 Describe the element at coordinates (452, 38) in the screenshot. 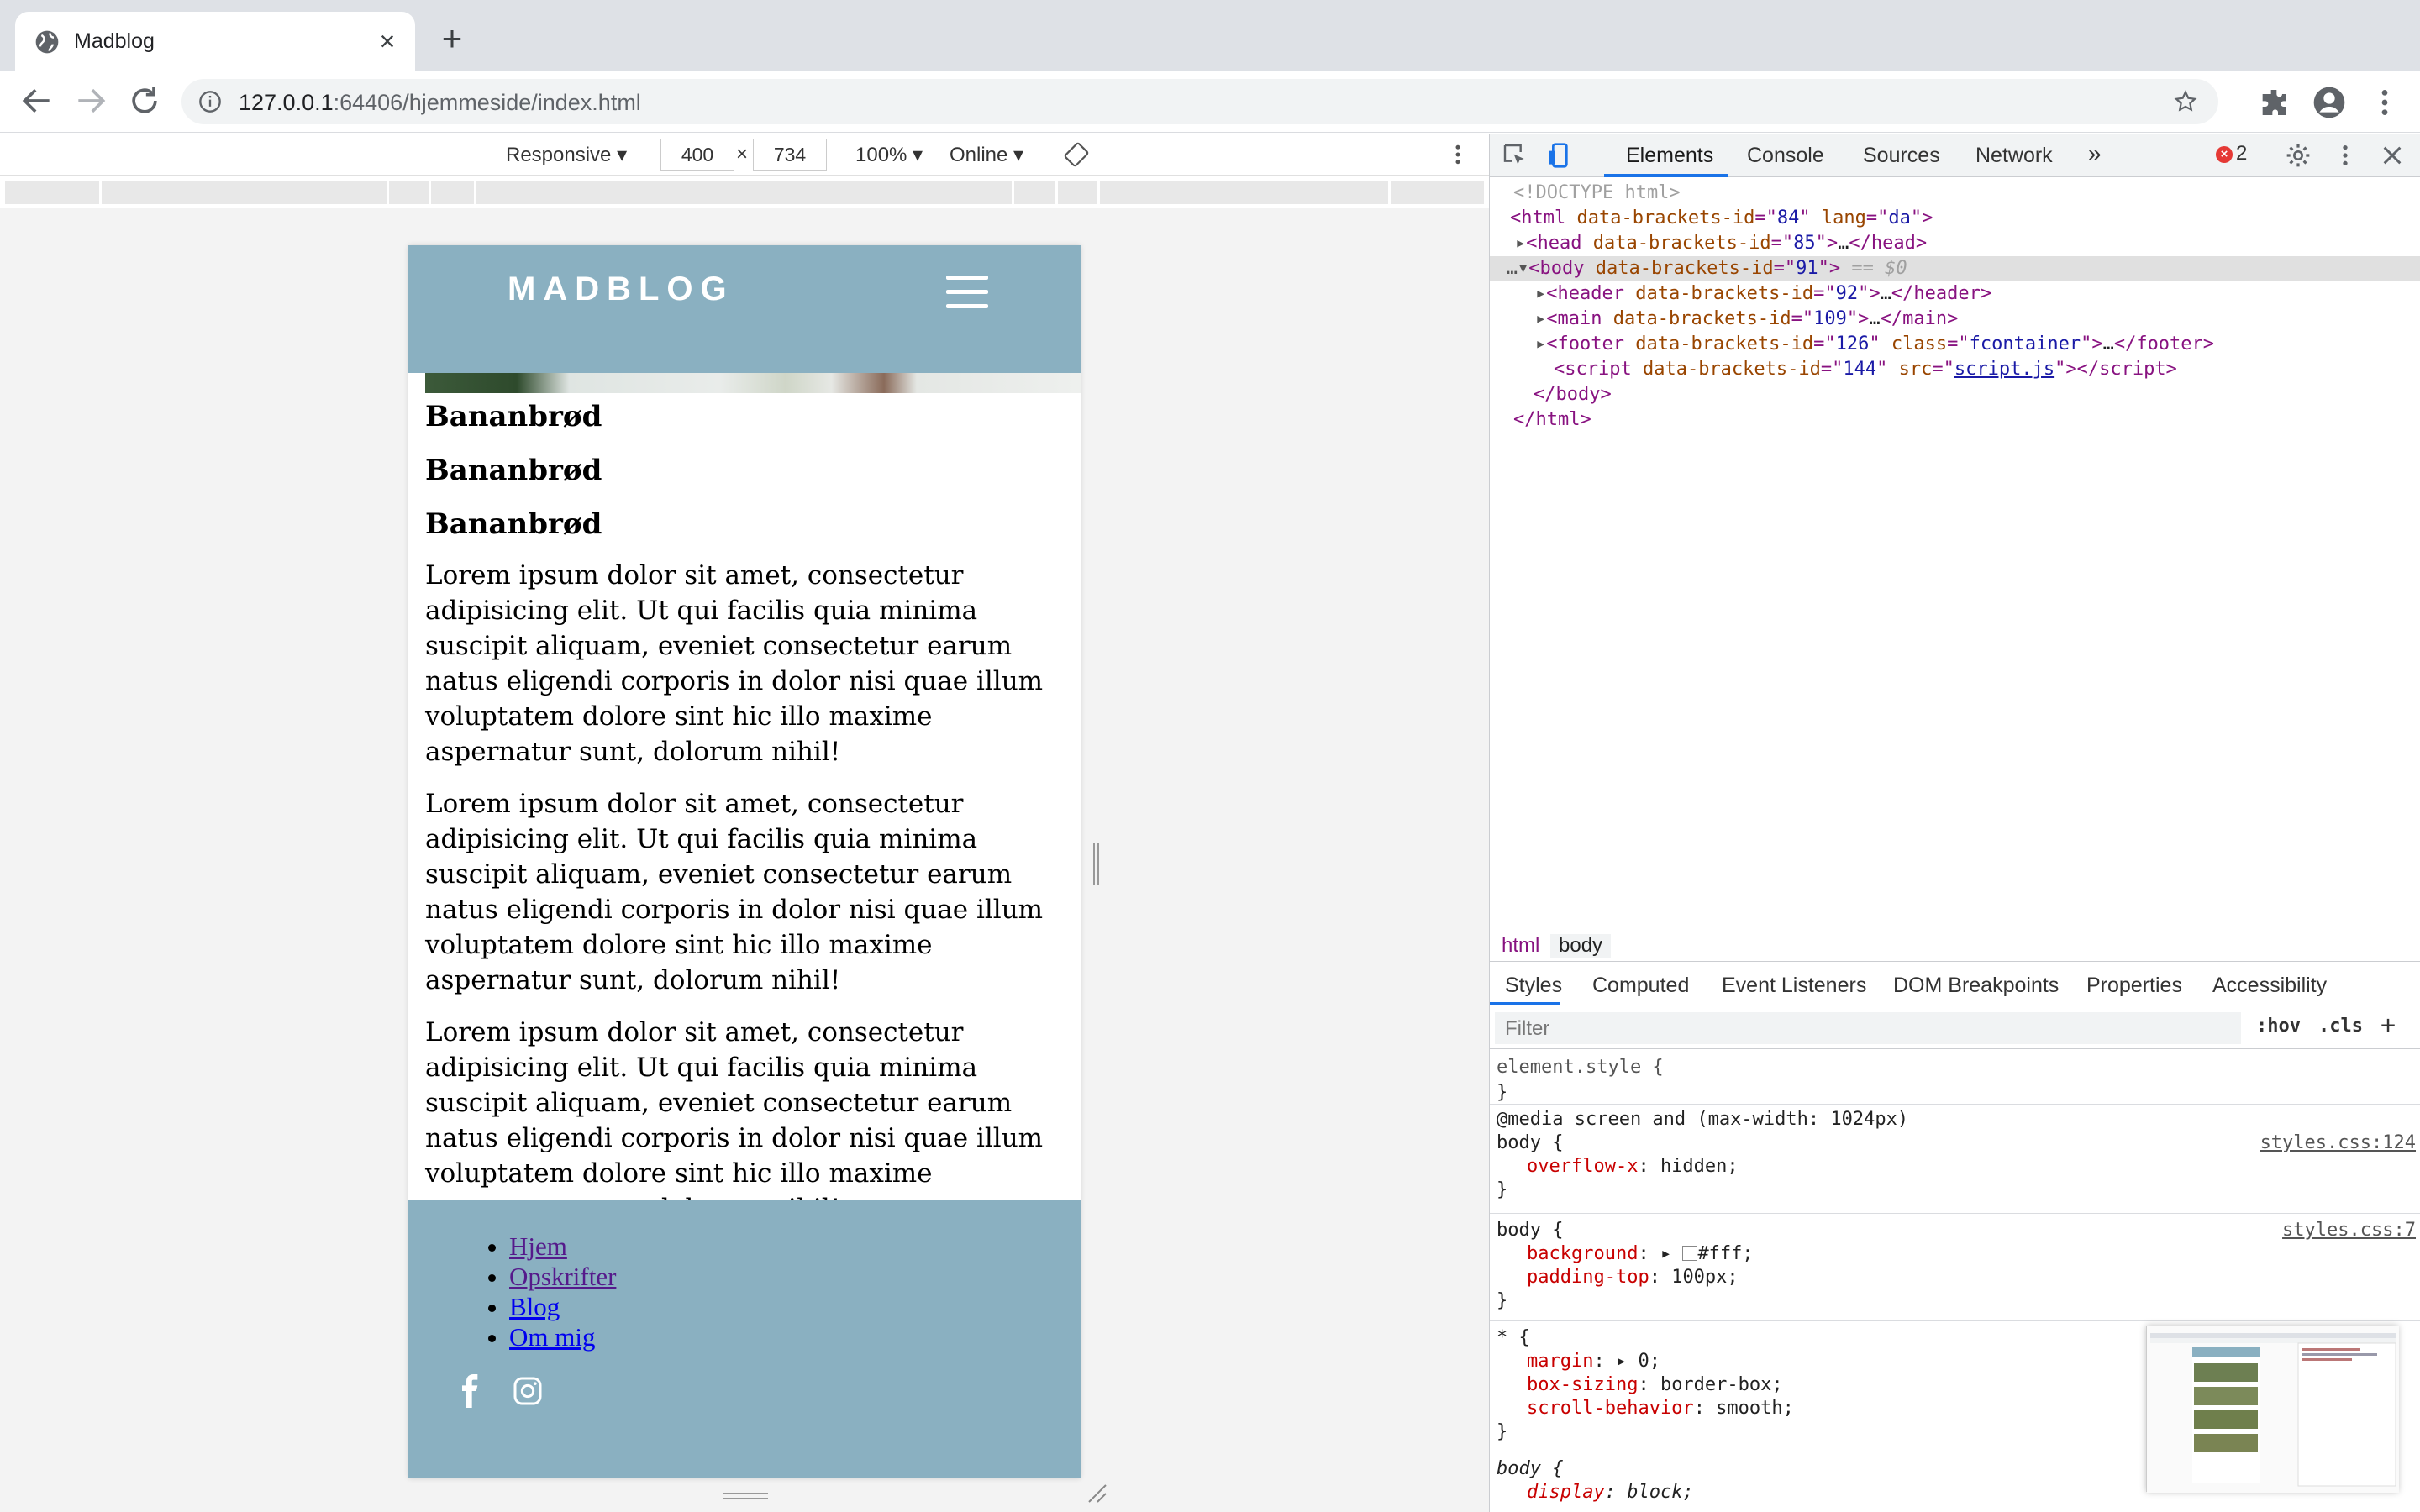

I see `new-tab-button: +` at that location.